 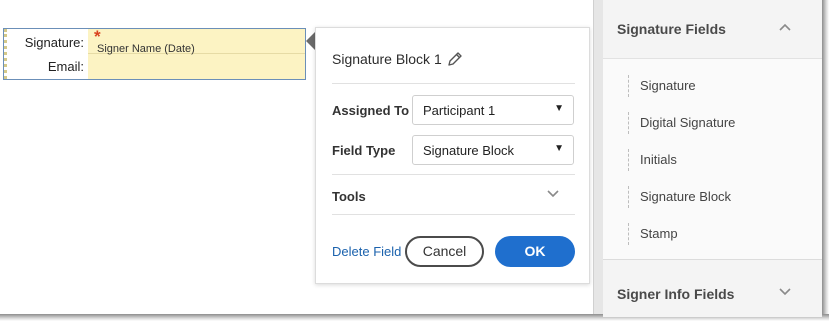 I want to click on signer-info-fields-header: Signer Info Fields, so click(x=712, y=288).